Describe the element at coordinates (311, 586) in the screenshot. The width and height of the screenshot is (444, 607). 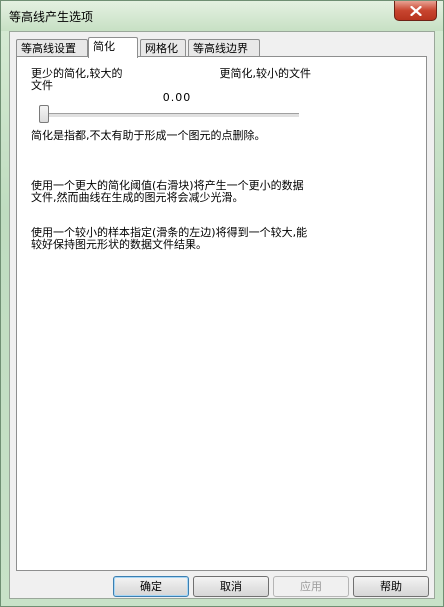
I see `apply-button: 应用` at that location.